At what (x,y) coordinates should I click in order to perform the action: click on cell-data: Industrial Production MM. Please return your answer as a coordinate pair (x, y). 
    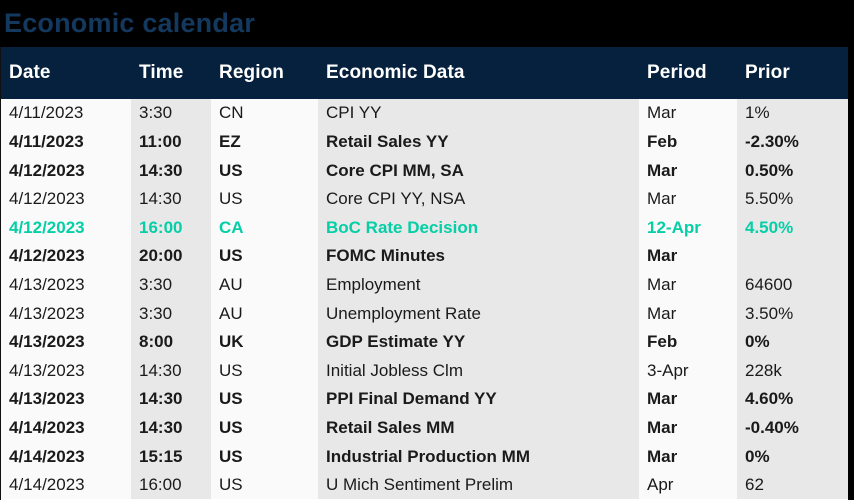
    Looking at the image, I should click on (478, 456).